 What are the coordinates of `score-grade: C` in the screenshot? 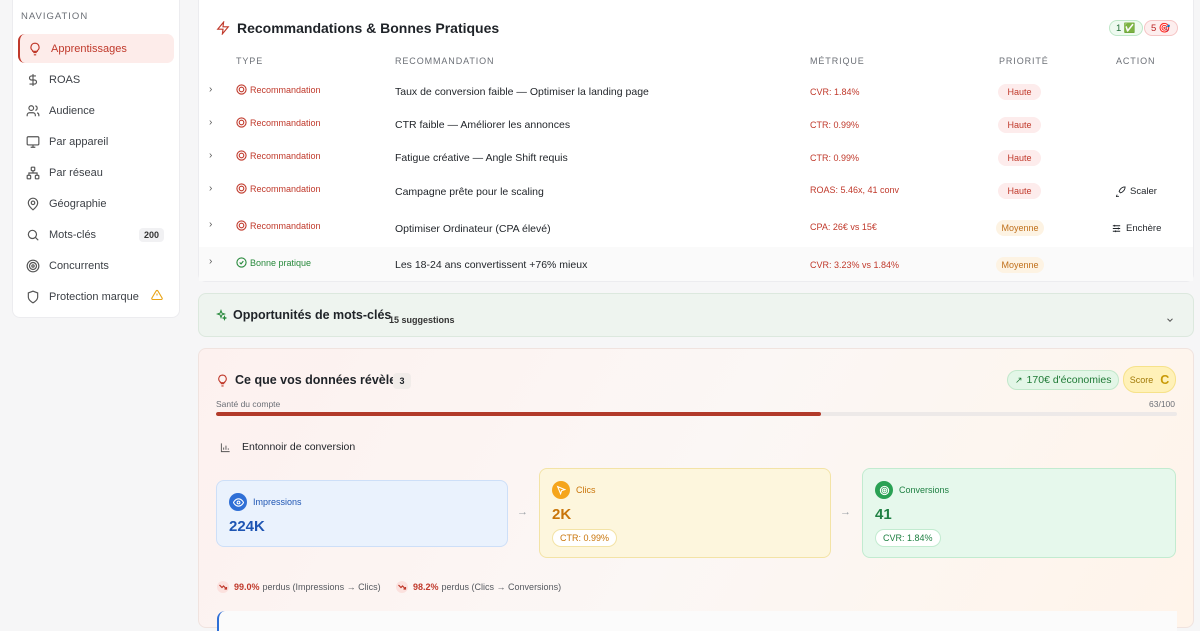 It's located at (1165, 379).